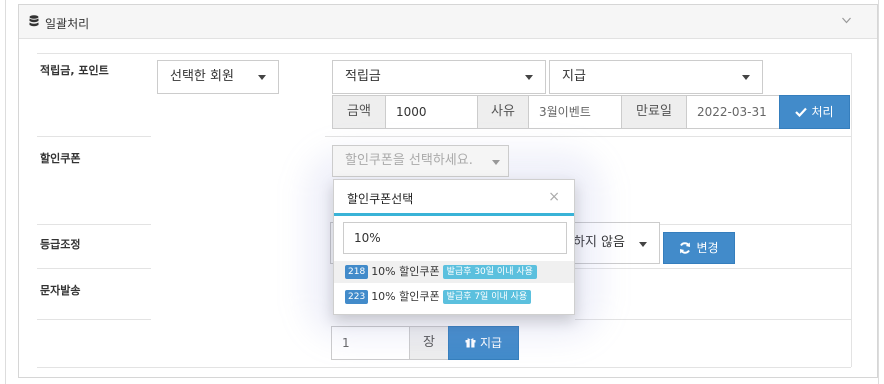 The width and height of the screenshot is (884, 384). Describe the element at coordinates (685, 248) in the screenshot. I see `refresh-icon` at that location.